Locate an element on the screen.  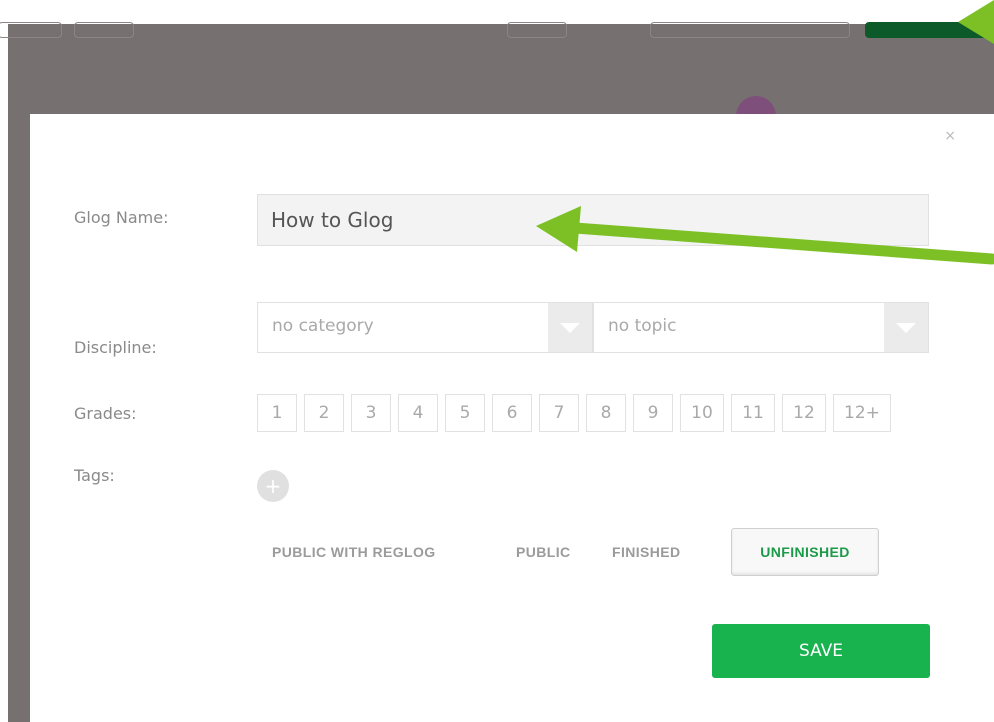
discipline-label: Discipline: is located at coordinates (115, 347).